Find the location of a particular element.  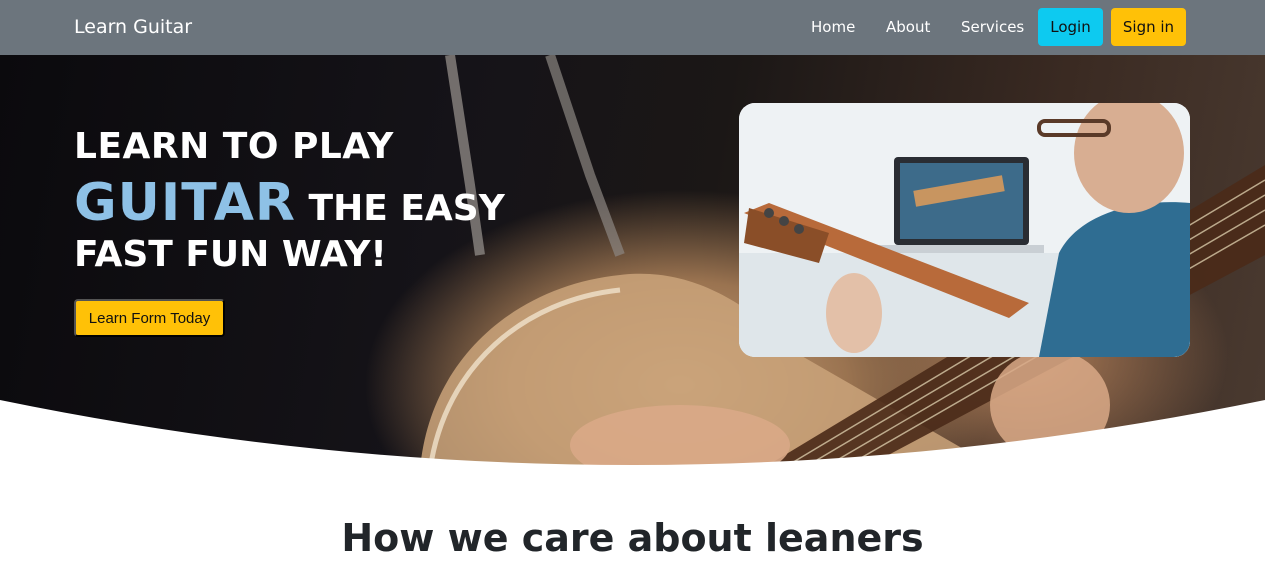

hero-curve-divider is located at coordinates (632, 435).